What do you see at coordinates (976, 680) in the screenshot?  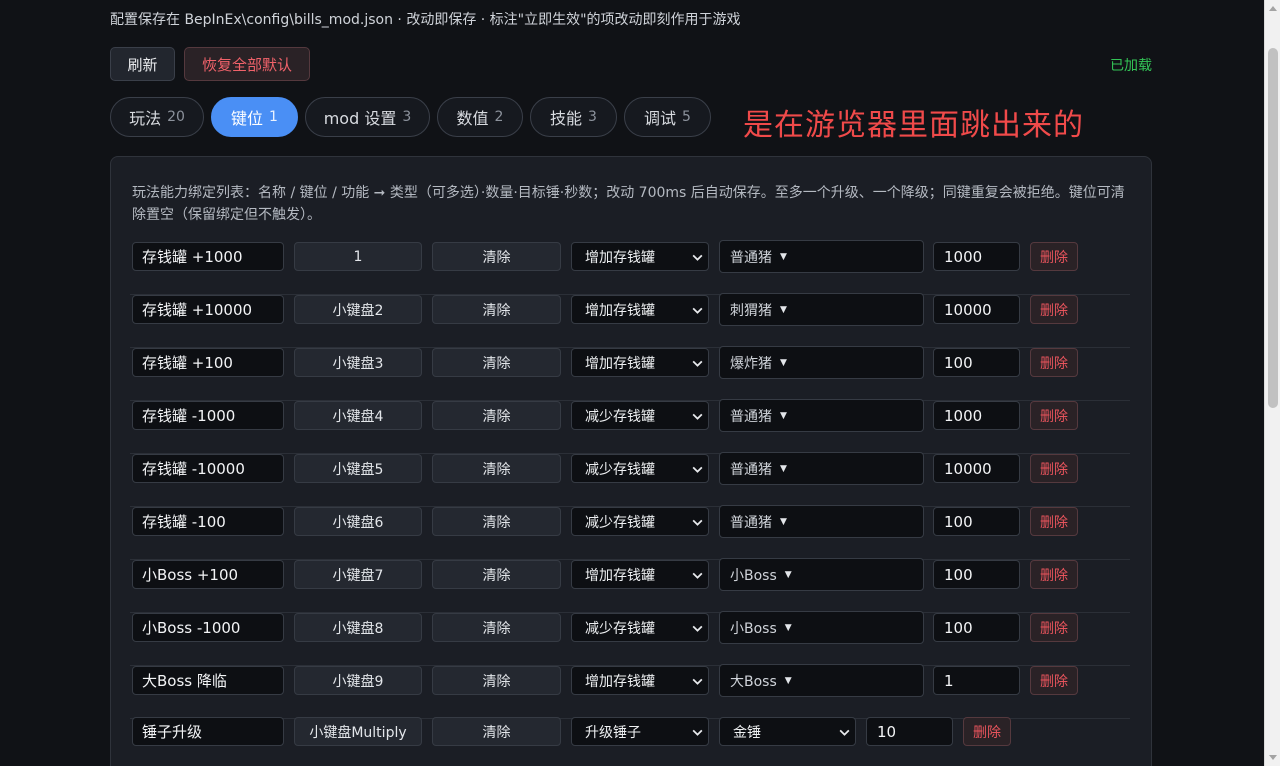 I see `amount-input: 1` at bounding box center [976, 680].